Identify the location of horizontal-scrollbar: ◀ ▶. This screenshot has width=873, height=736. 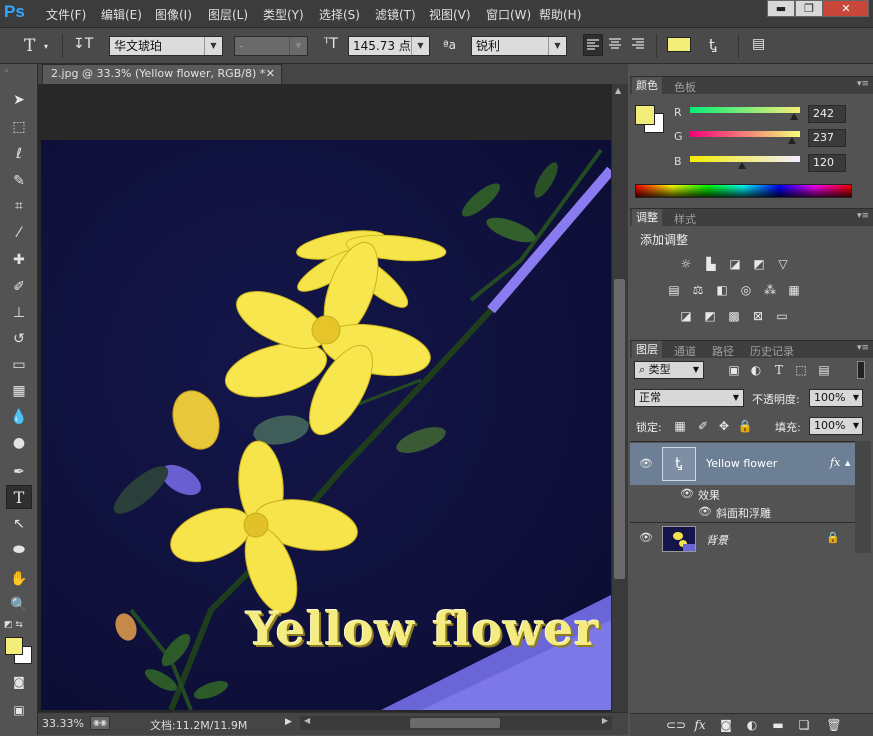
(456, 723).